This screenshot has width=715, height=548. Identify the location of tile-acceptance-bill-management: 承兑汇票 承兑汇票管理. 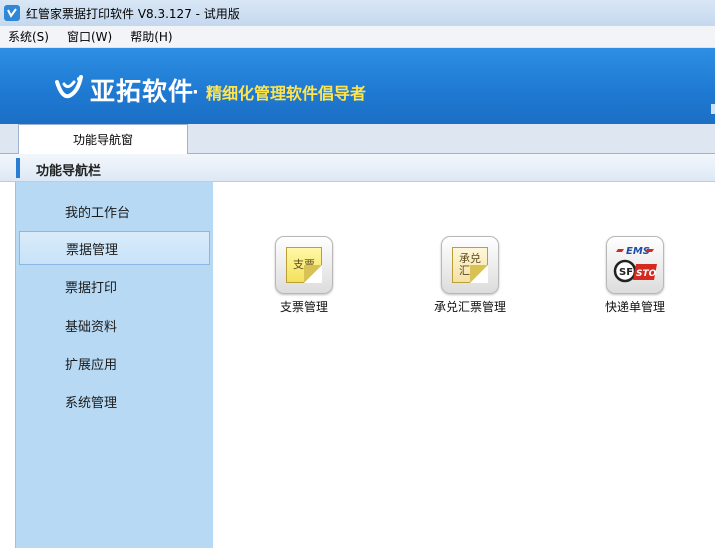
(470, 275).